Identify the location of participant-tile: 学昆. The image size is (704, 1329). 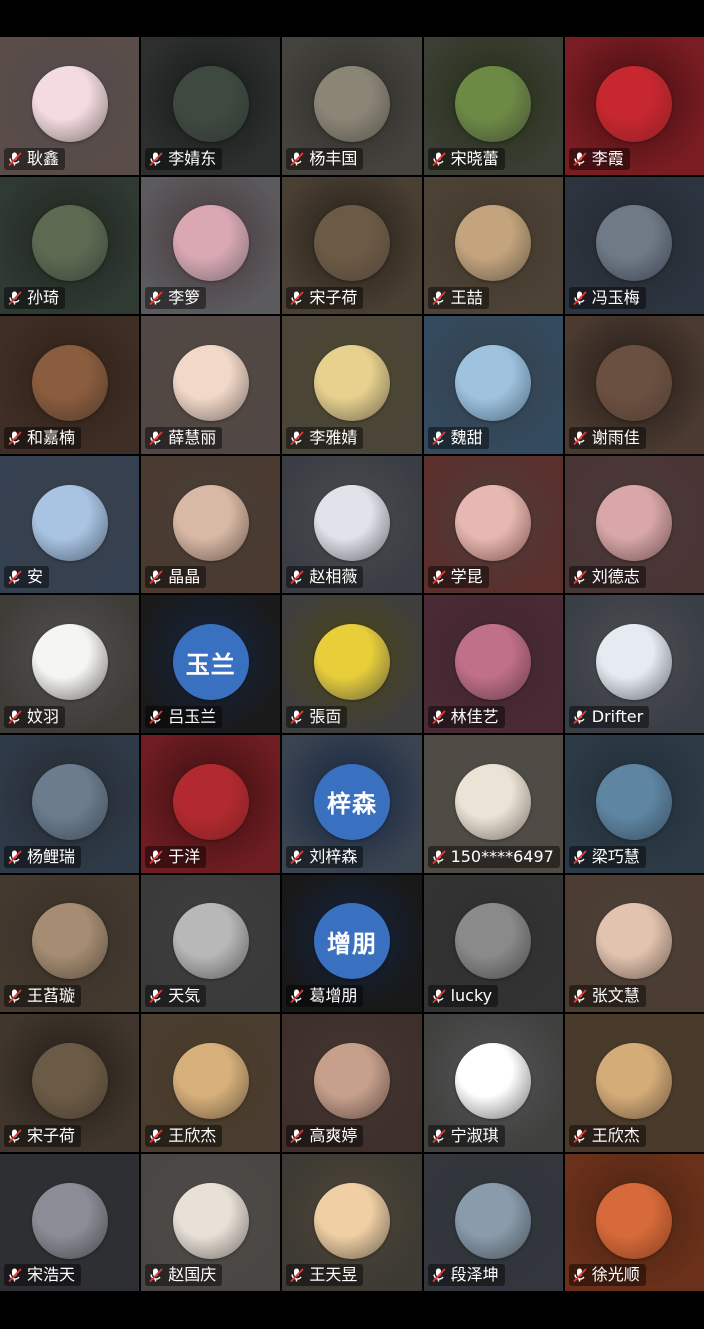
(493, 524).